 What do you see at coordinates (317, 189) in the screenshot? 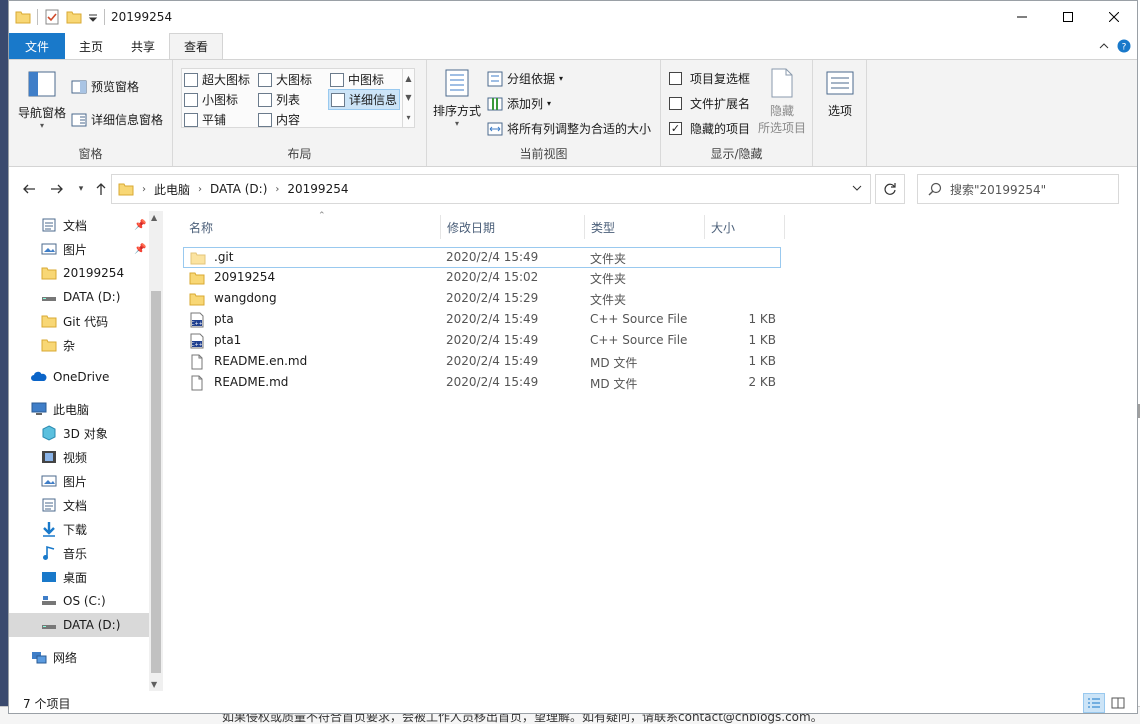
I see `breadcrumb-current-folder: 20199254` at bounding box center [317, 189].